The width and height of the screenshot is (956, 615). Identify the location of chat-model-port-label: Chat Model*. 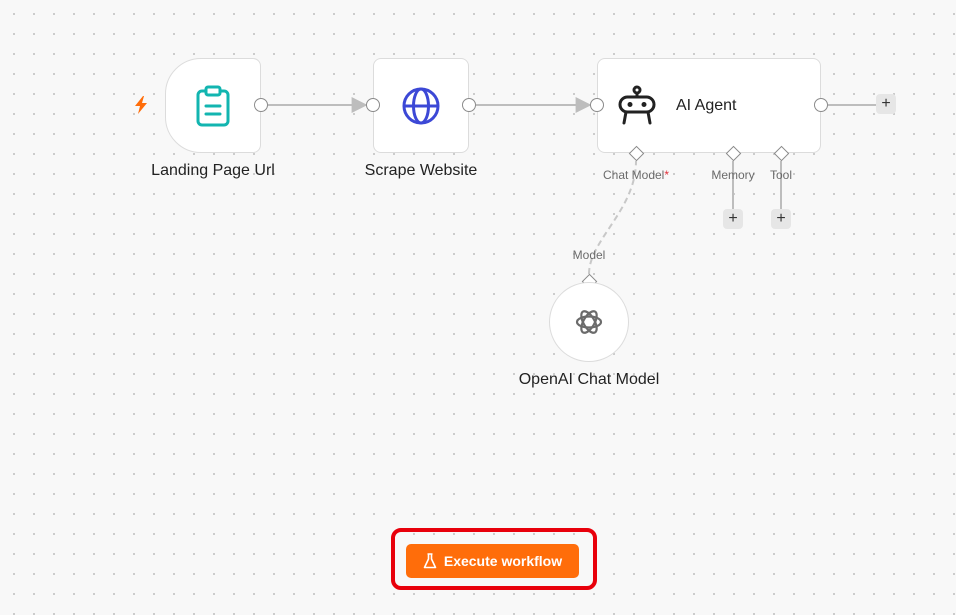
(636, 175).